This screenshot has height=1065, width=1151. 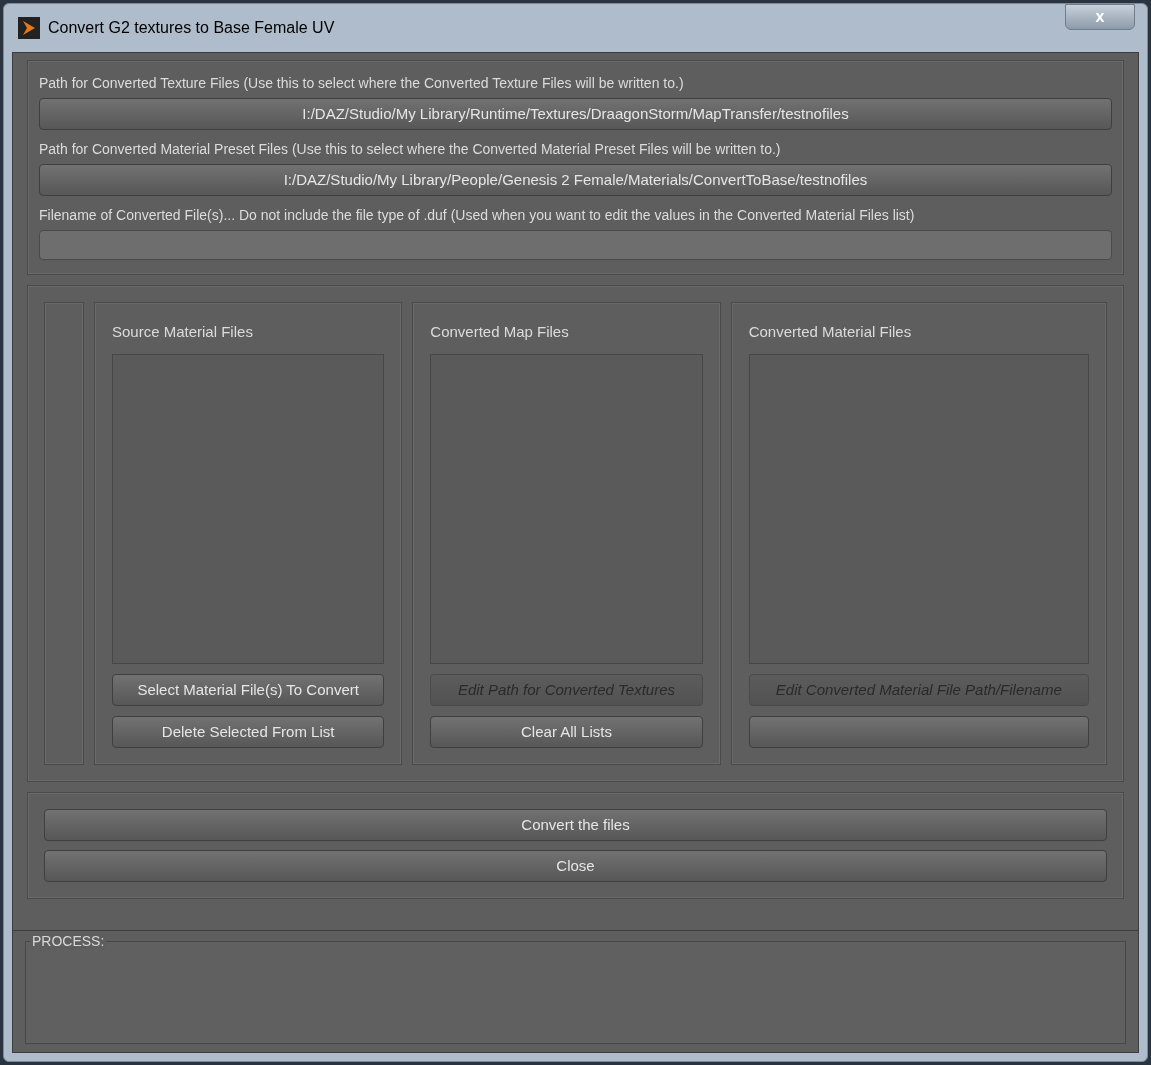 What do you see at coordinates (575, 180) in the screenshot?
I see `path-button: I:/DAZ/Studio/My Library/People/Genesis 2 Female/Materials/ConvertToBase/testnofiles` at bounding box center [575, 180].